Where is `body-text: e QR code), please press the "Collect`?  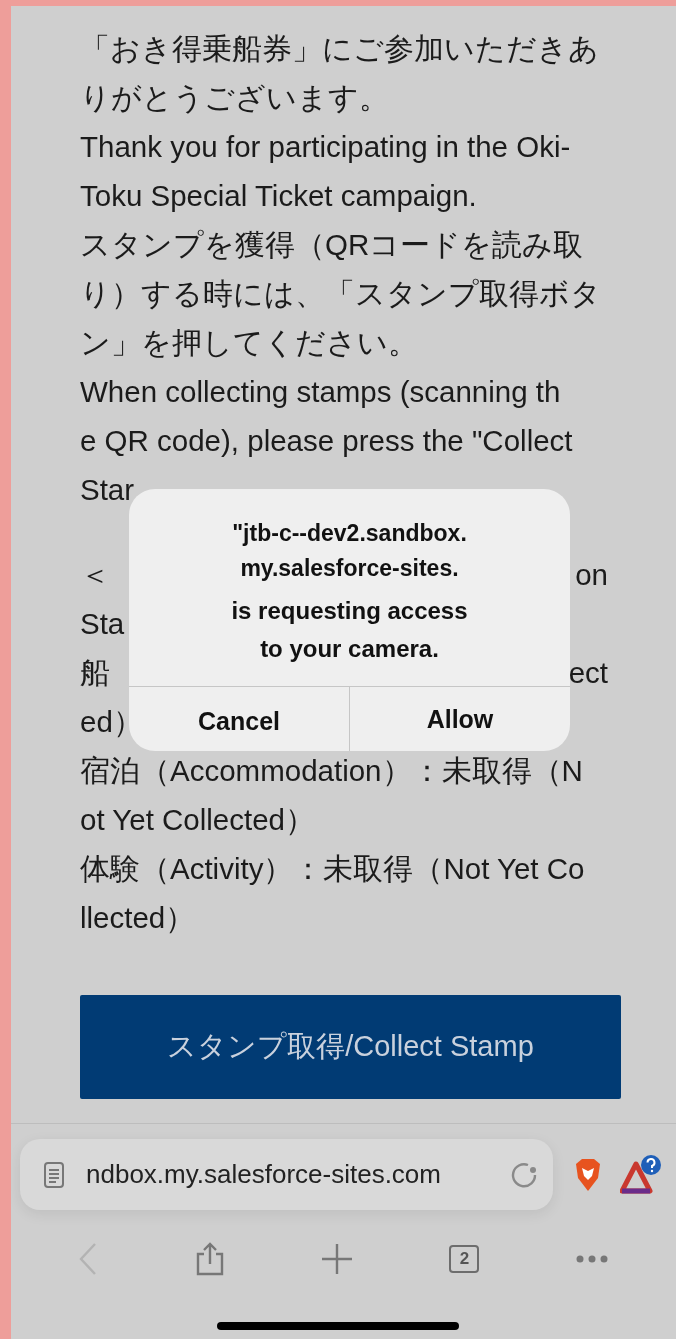
body-text: e QR code), please press the "Collect is located at coordinates (326, 441).